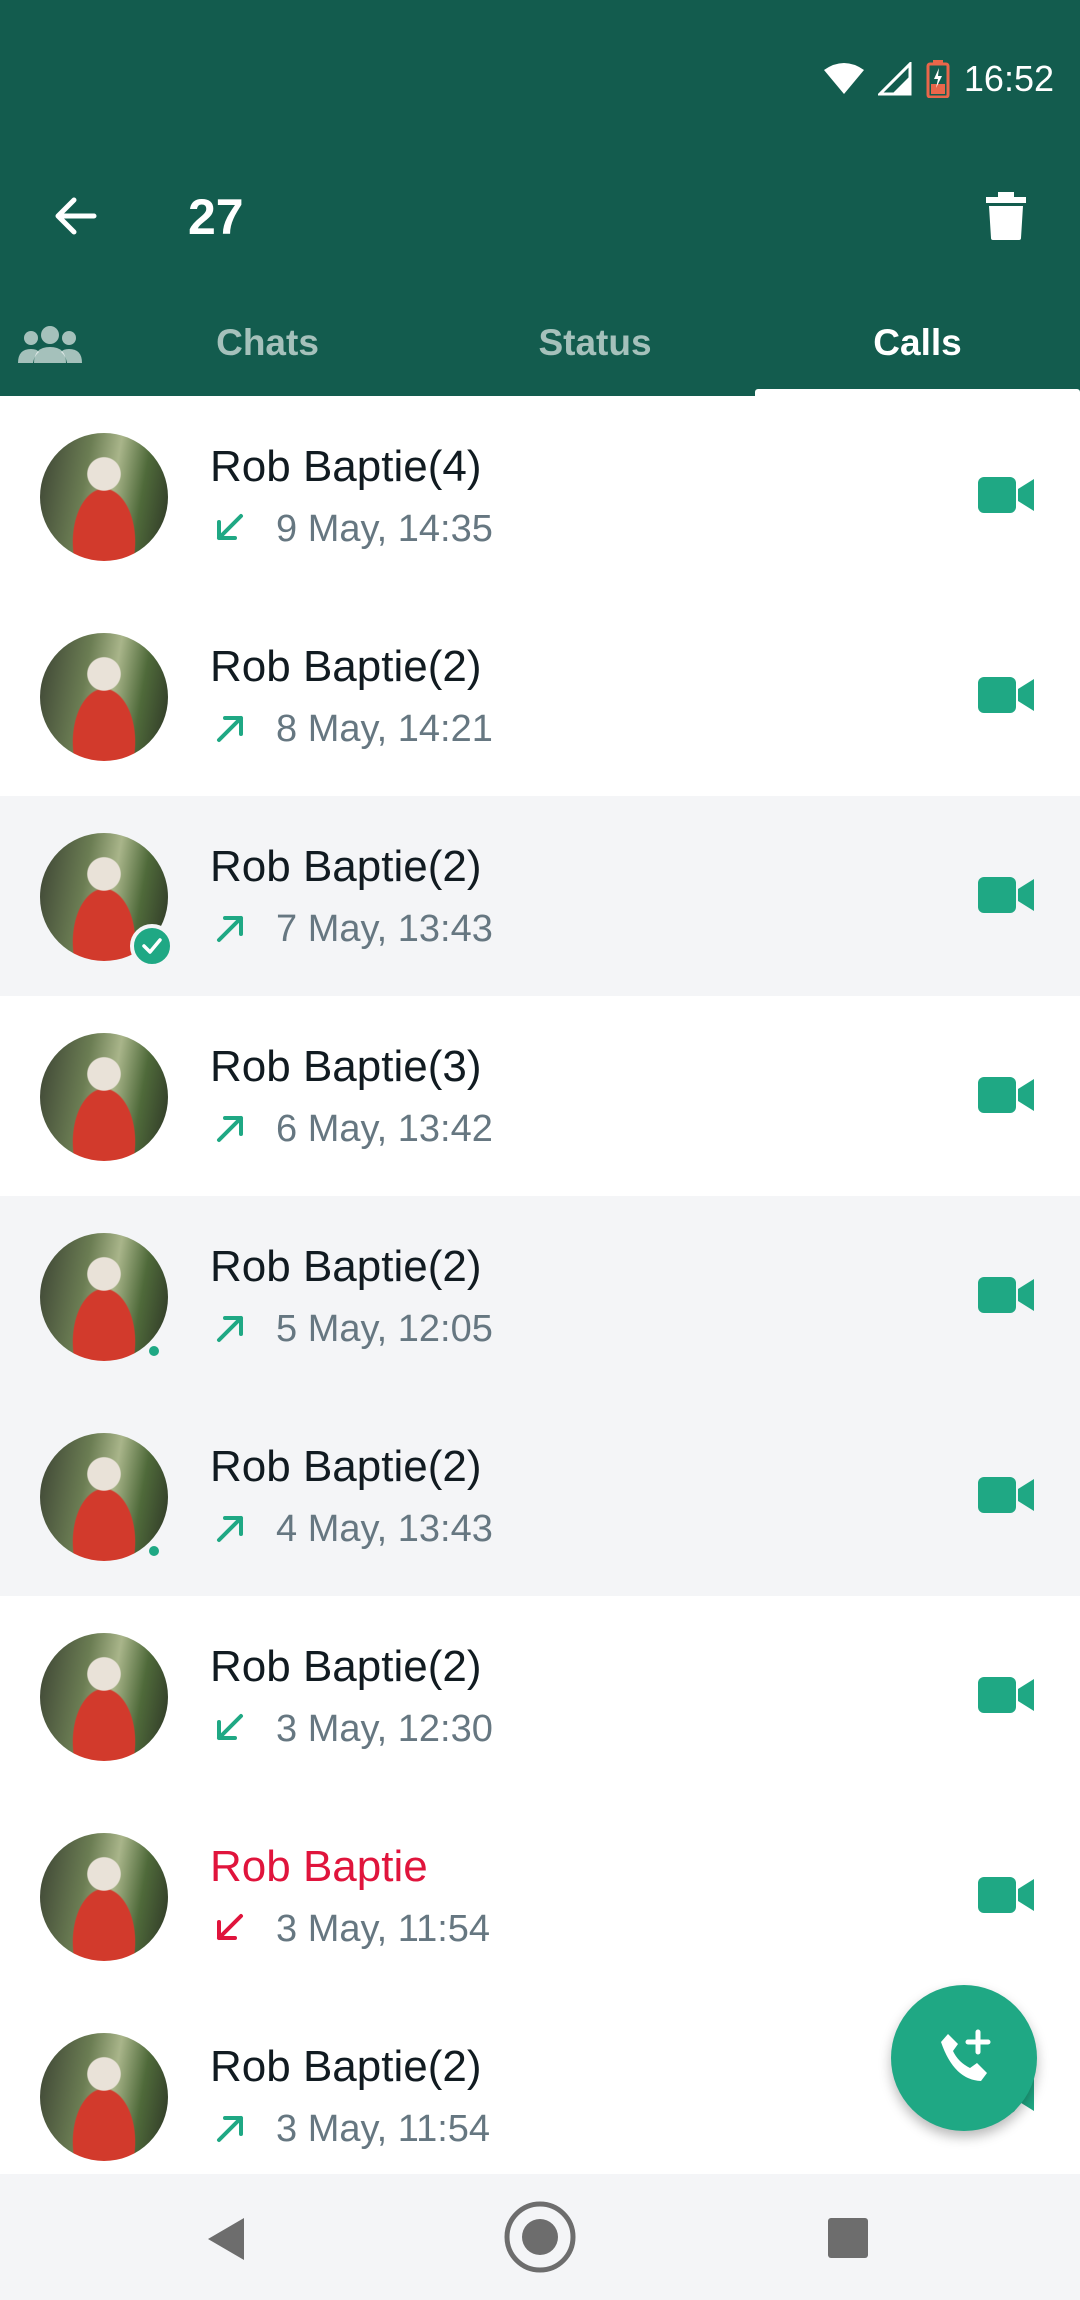  Describe the element at coordinates (848, 2238) in the screenshot. I see `nav-recents-icon` at that location.